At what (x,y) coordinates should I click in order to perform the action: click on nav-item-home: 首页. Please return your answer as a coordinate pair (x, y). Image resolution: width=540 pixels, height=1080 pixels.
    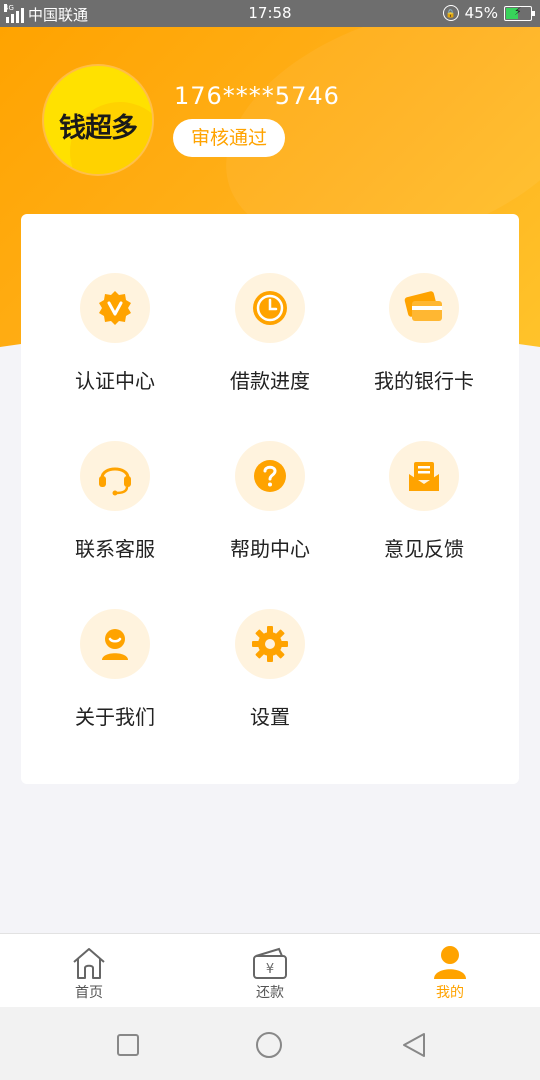
    Looking at the image, I should click on (89, 971).